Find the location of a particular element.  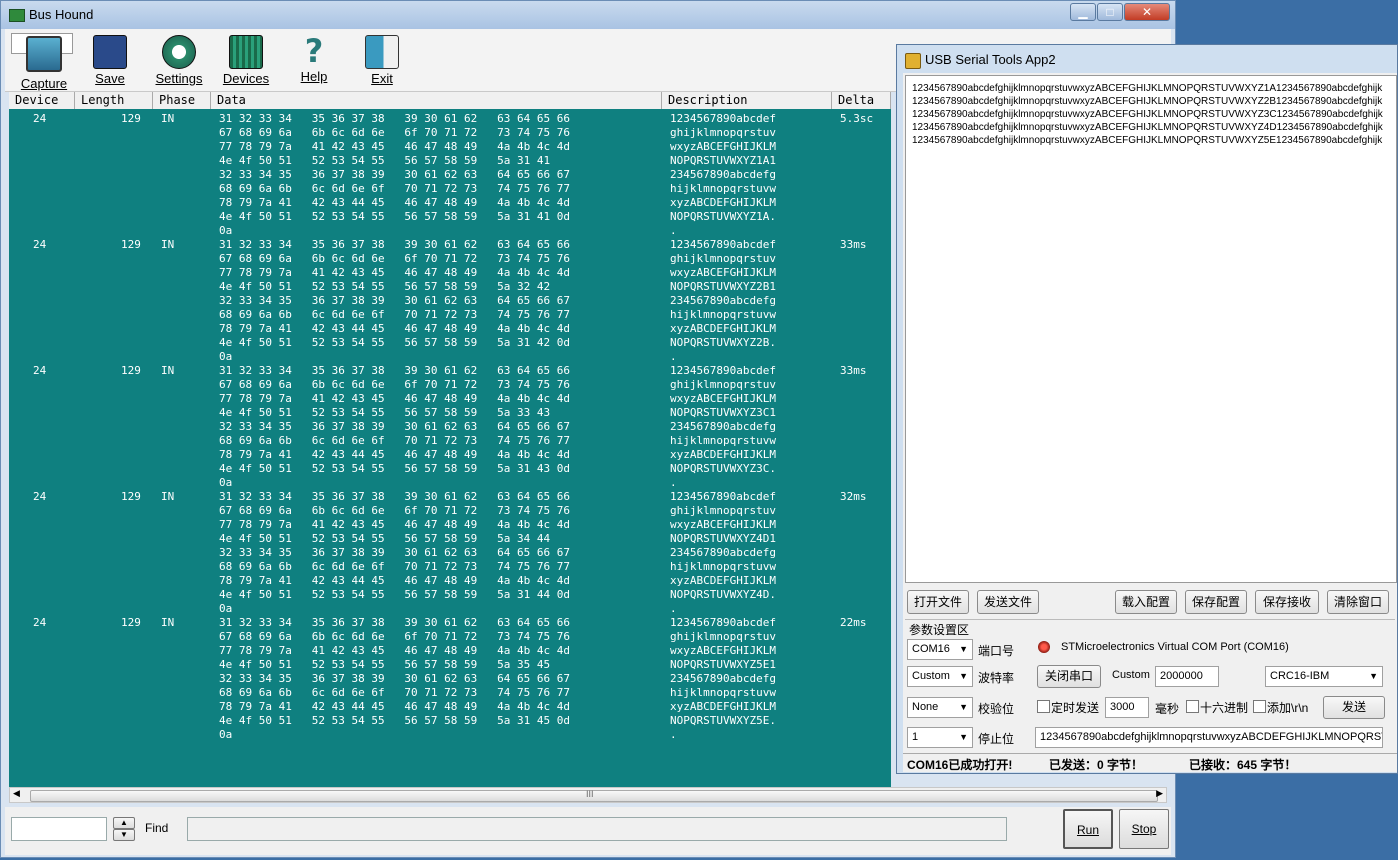

column-length: Length is located at coordinates (114, 100).